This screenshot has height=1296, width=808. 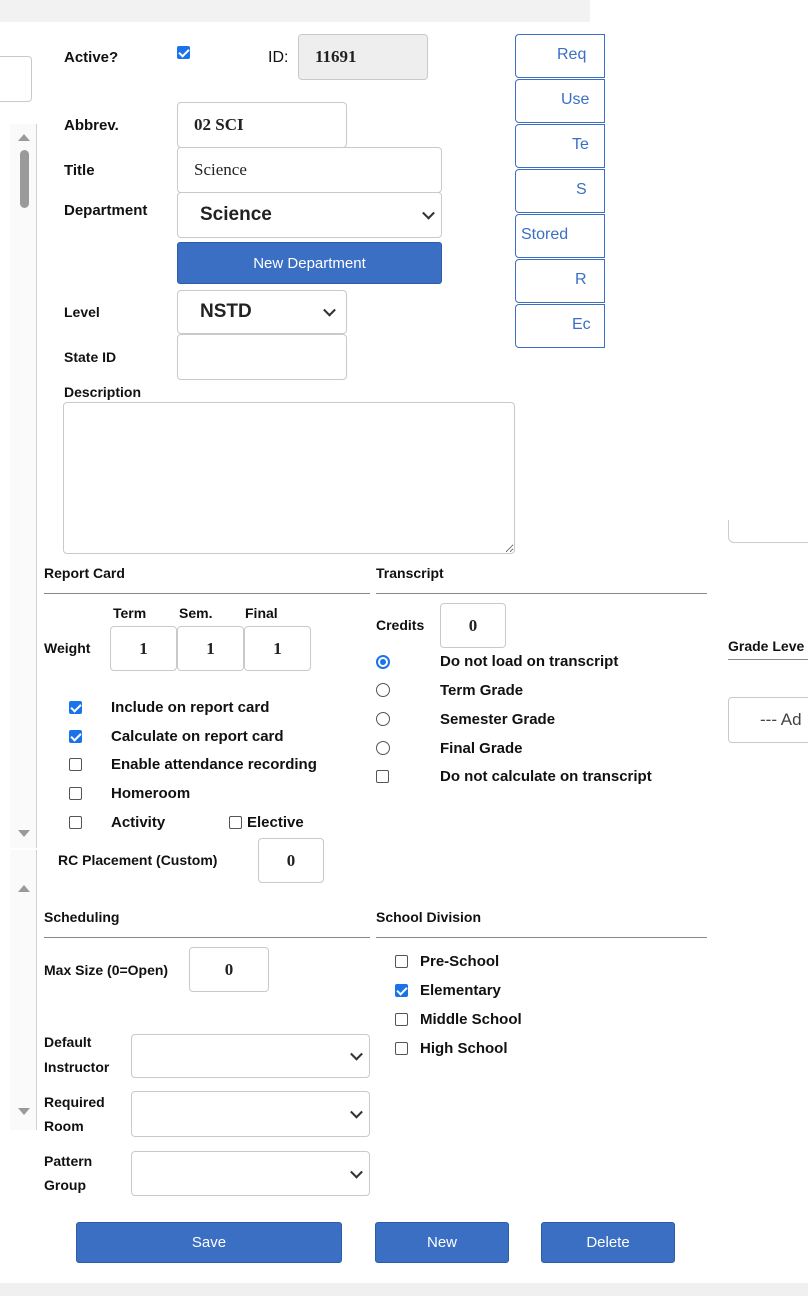 What do you see at coordinates (209, 1242) in the screenshot?
I see `save-button: Save` at bounding box center [209, 1242].